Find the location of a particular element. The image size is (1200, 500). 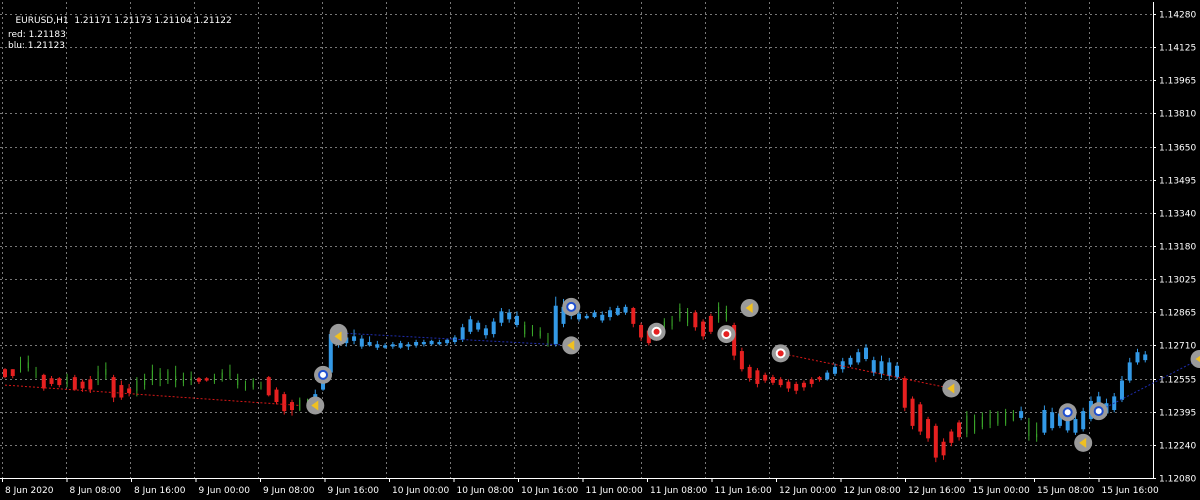

x-tick-label: 10 Jun 16:00 is located at coordinates (549, 491).